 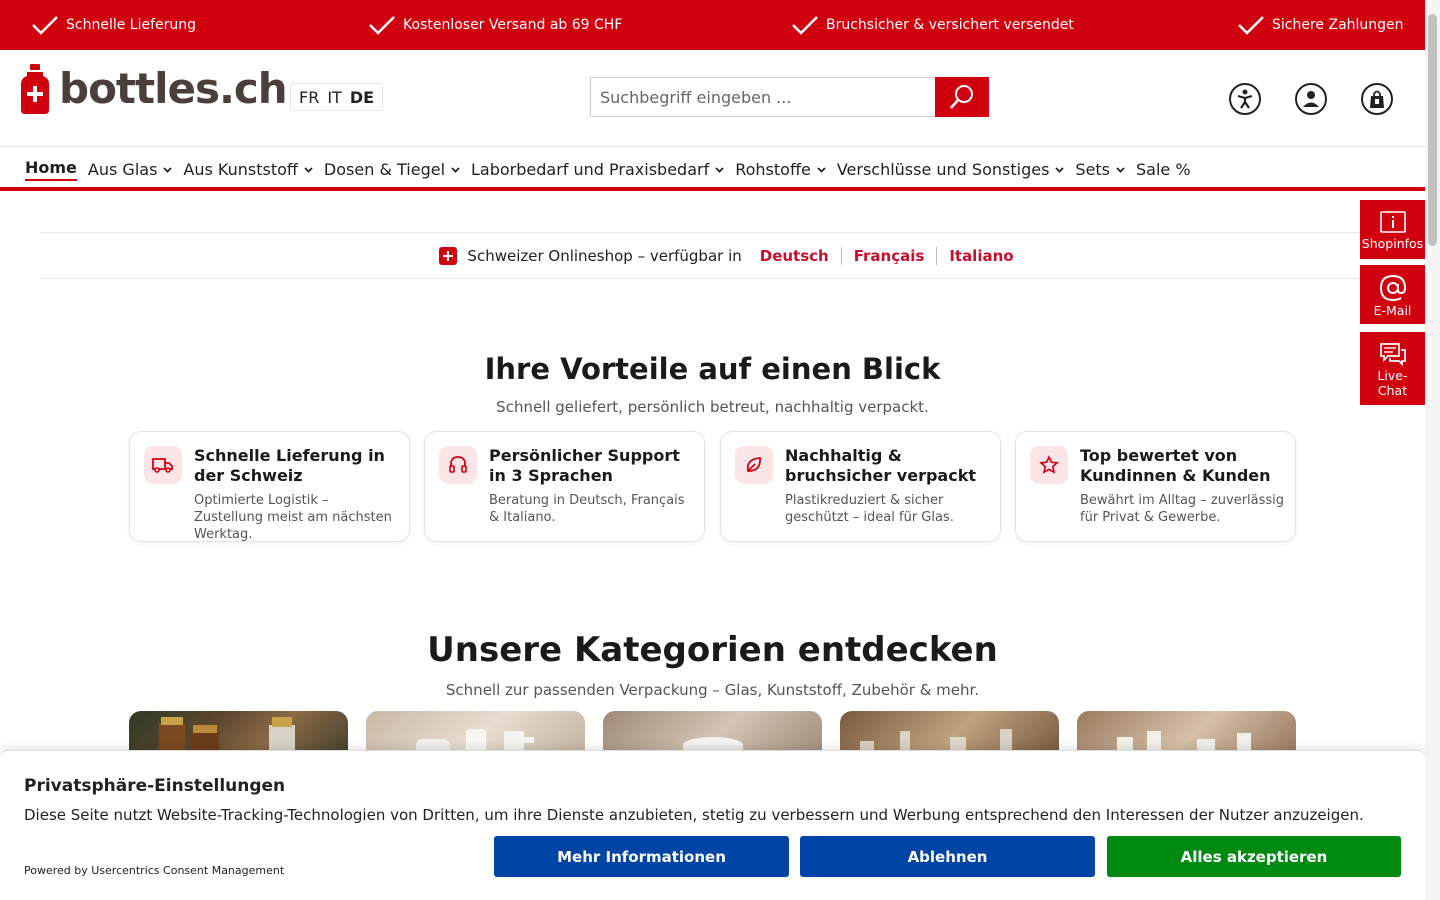 I want to click on leaf-icon, so click(x=754, y=465).